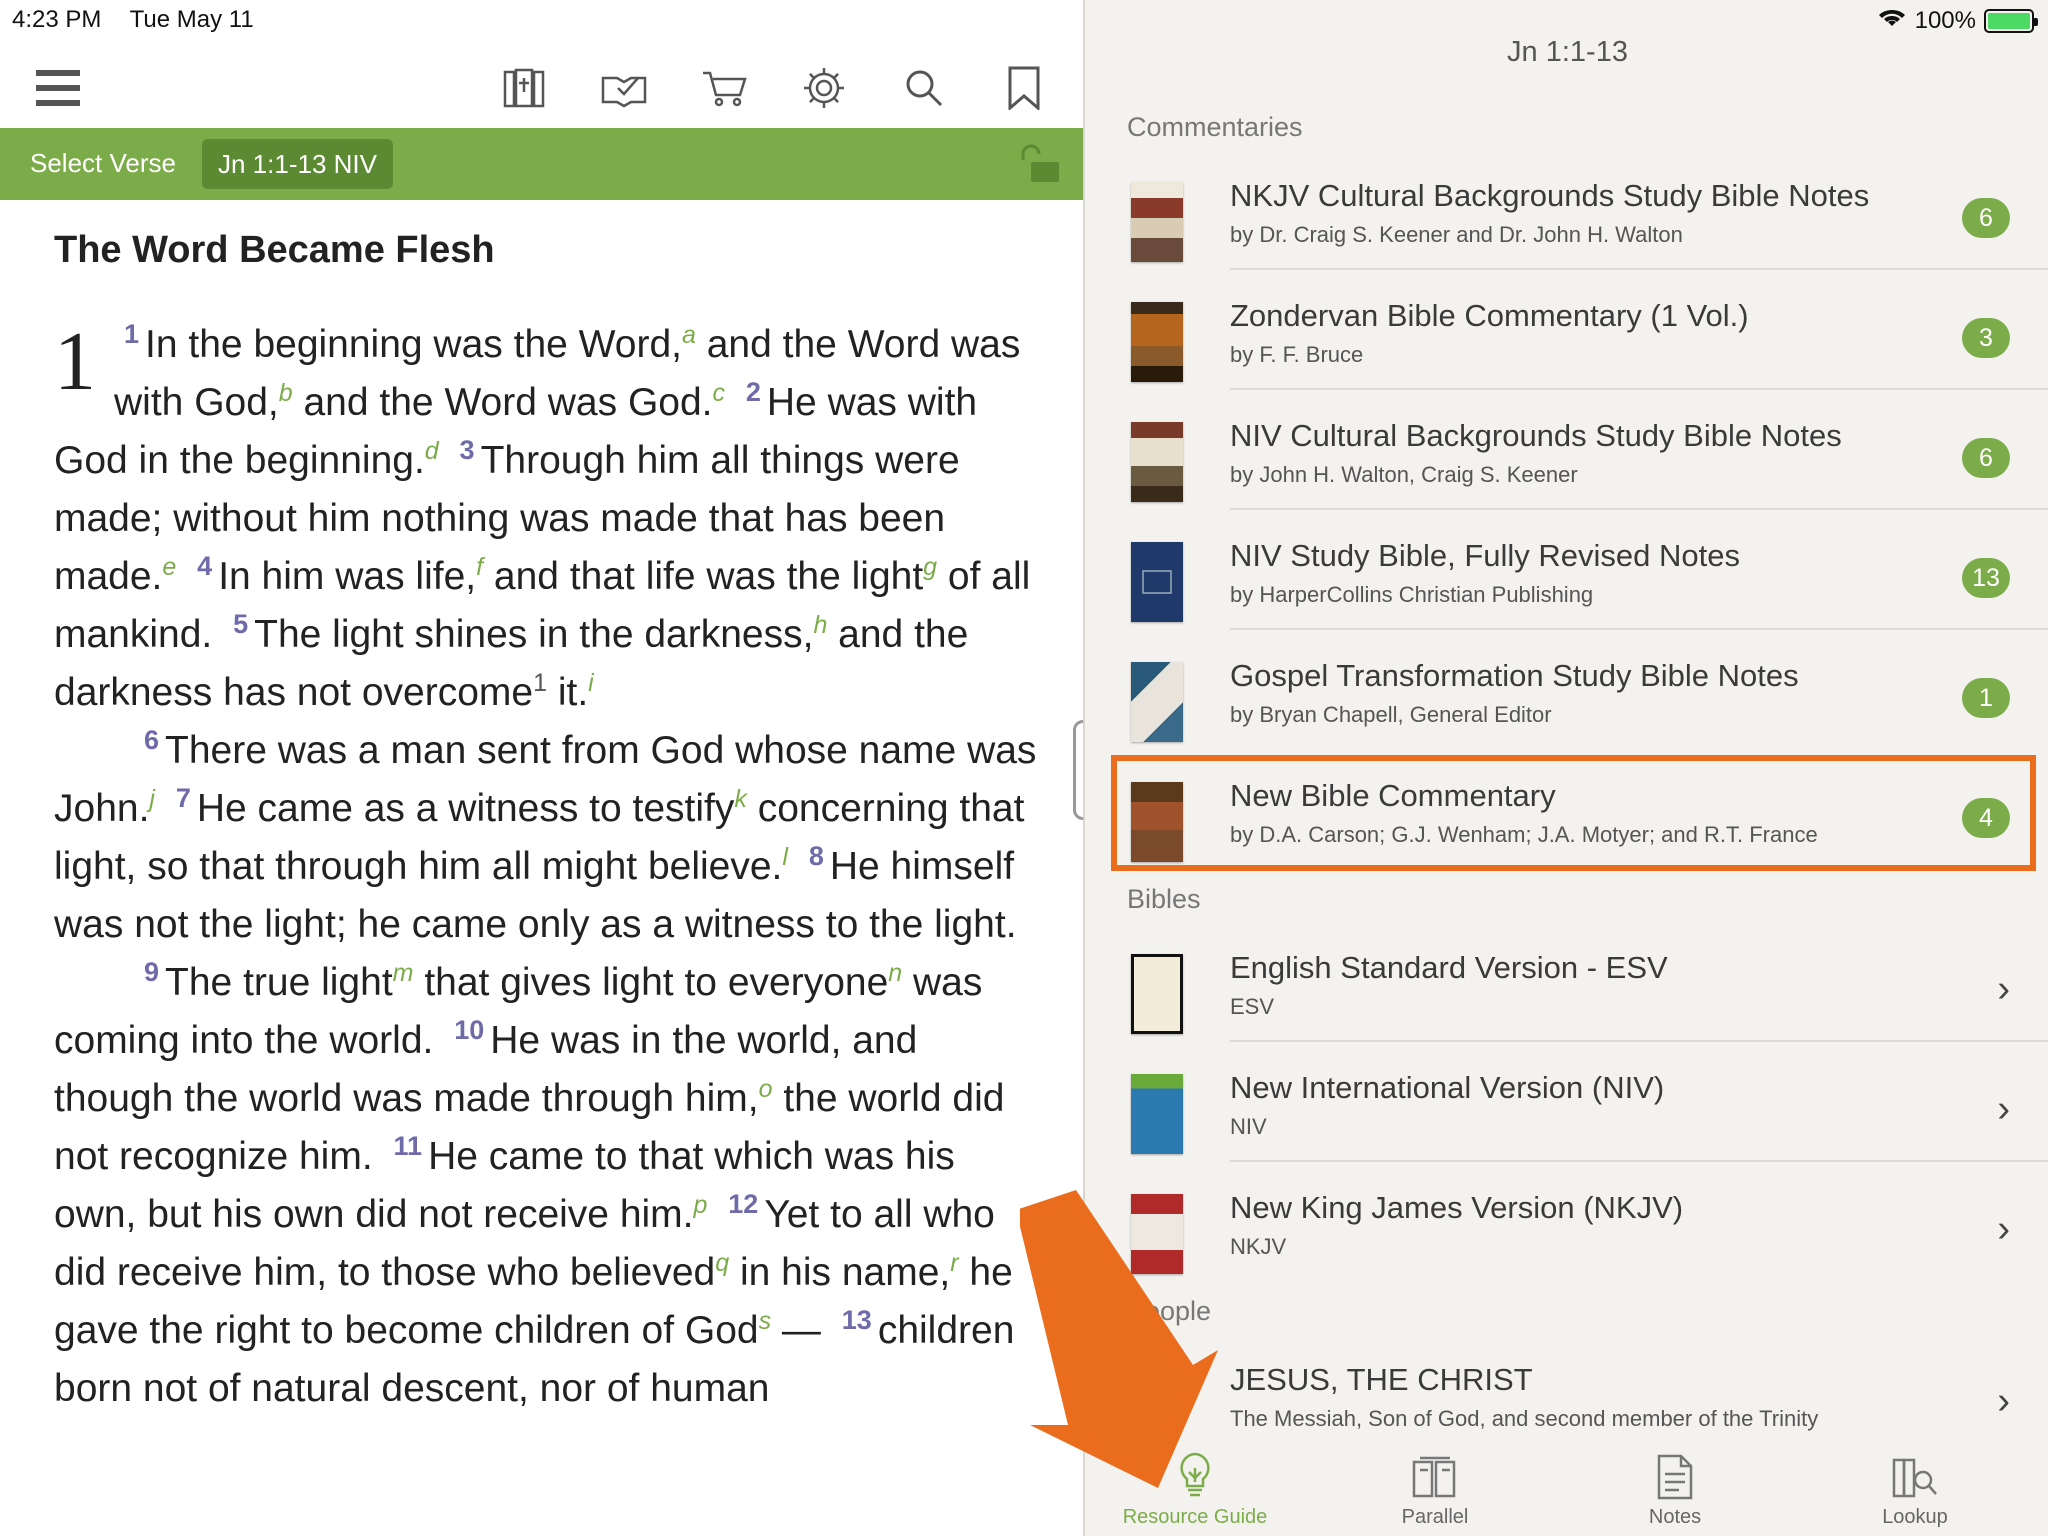 The image size is (2048, 1536). What do you see at coordinates (403, 973) in the screenshot?
I see `footnote-marker: m` at bounding box center [403, 973].